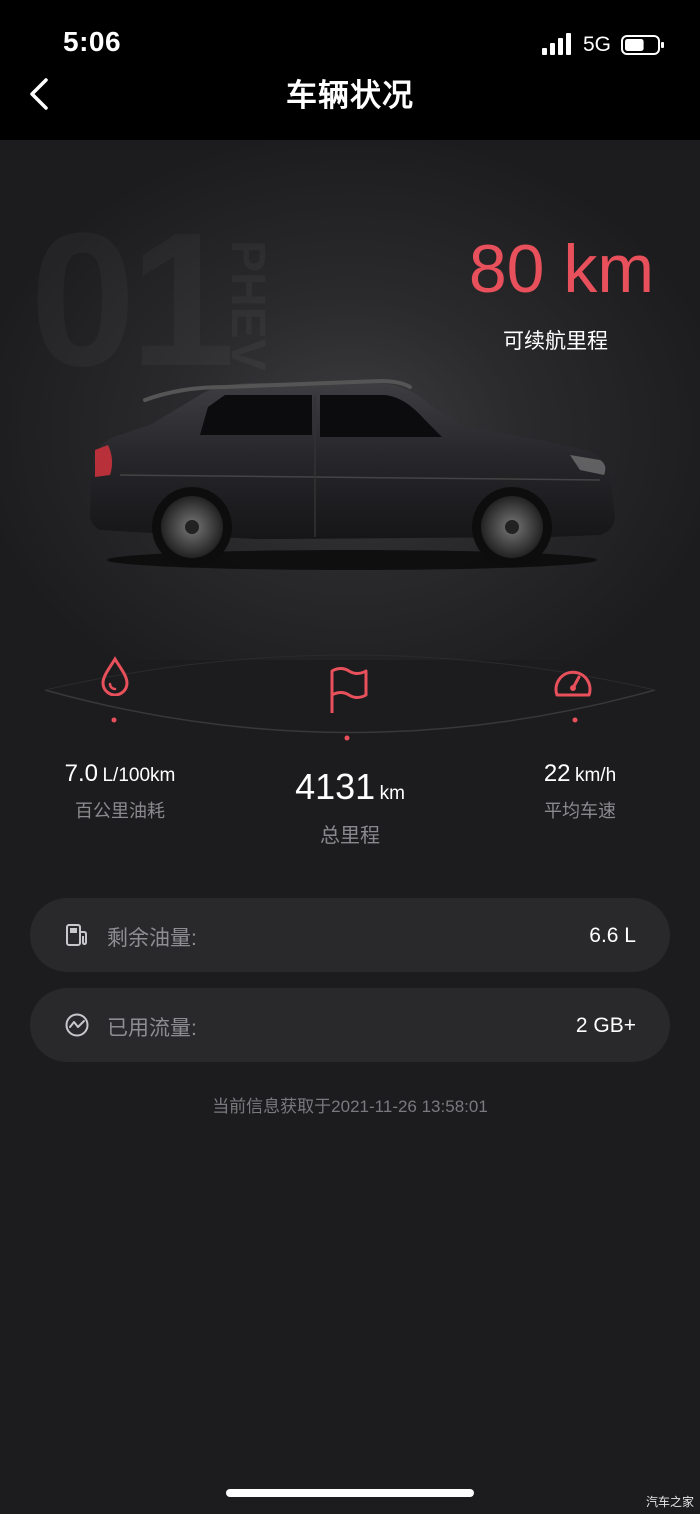  I want to click on update-timestamp: 当前信息获取于2021-11-26 13:58:01, so click(350, 1106).